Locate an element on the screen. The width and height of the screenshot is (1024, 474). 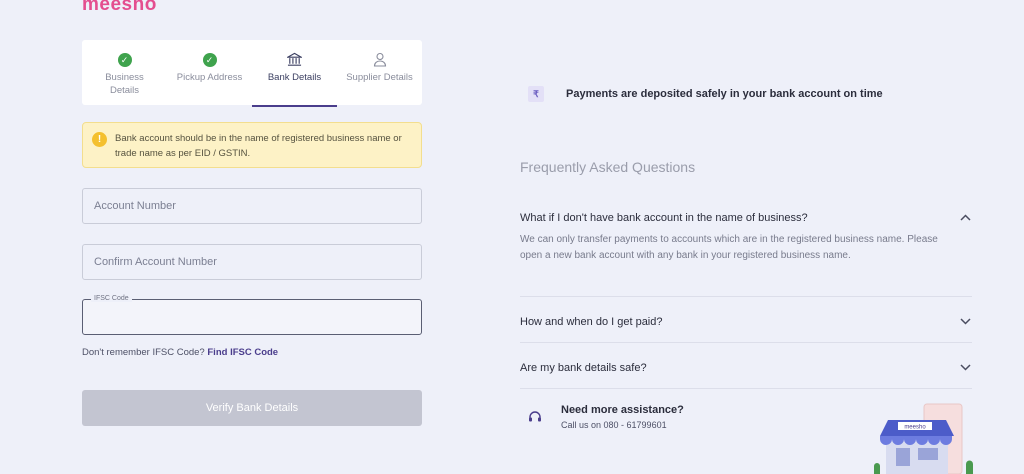
confirm-account-number-field is located at coordinates (252, 262).